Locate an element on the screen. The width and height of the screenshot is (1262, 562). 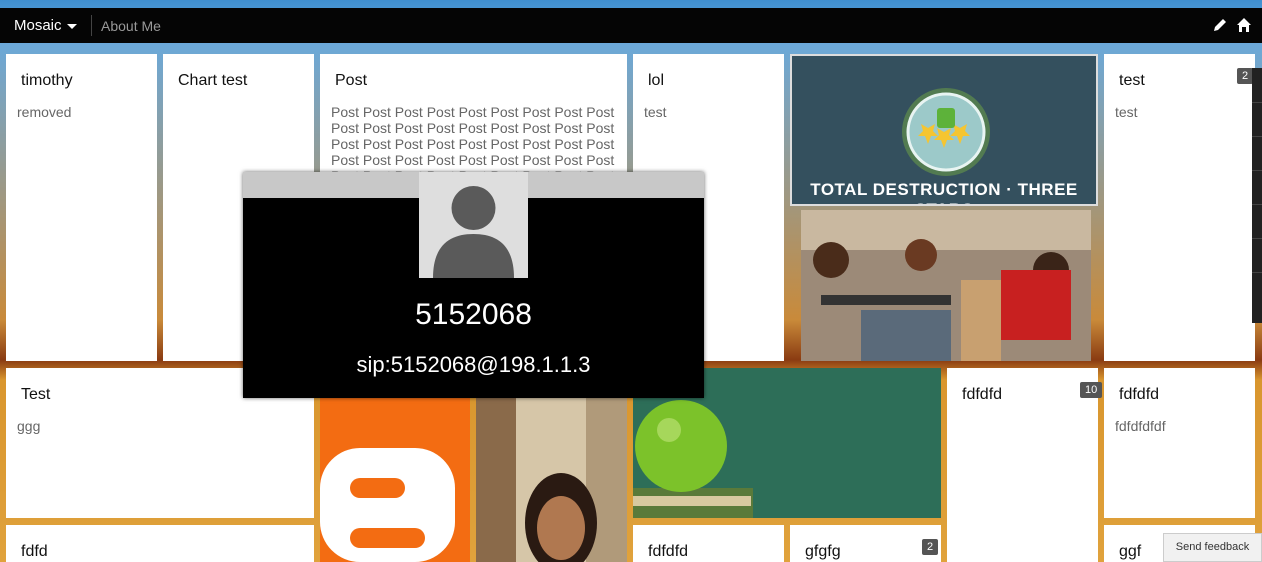
caller-number: 5152068 is located at coordinates (473, 314).